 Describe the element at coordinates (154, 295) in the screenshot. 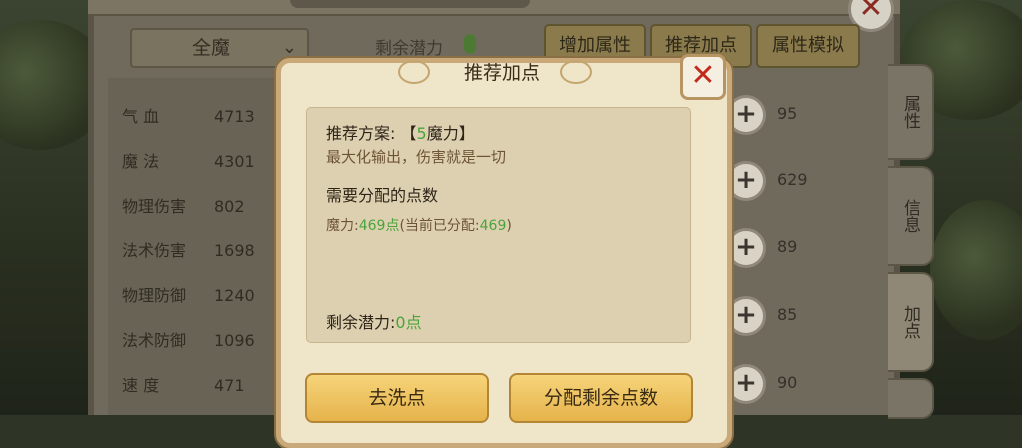

I see `stat-name: 物理防御` at that location.